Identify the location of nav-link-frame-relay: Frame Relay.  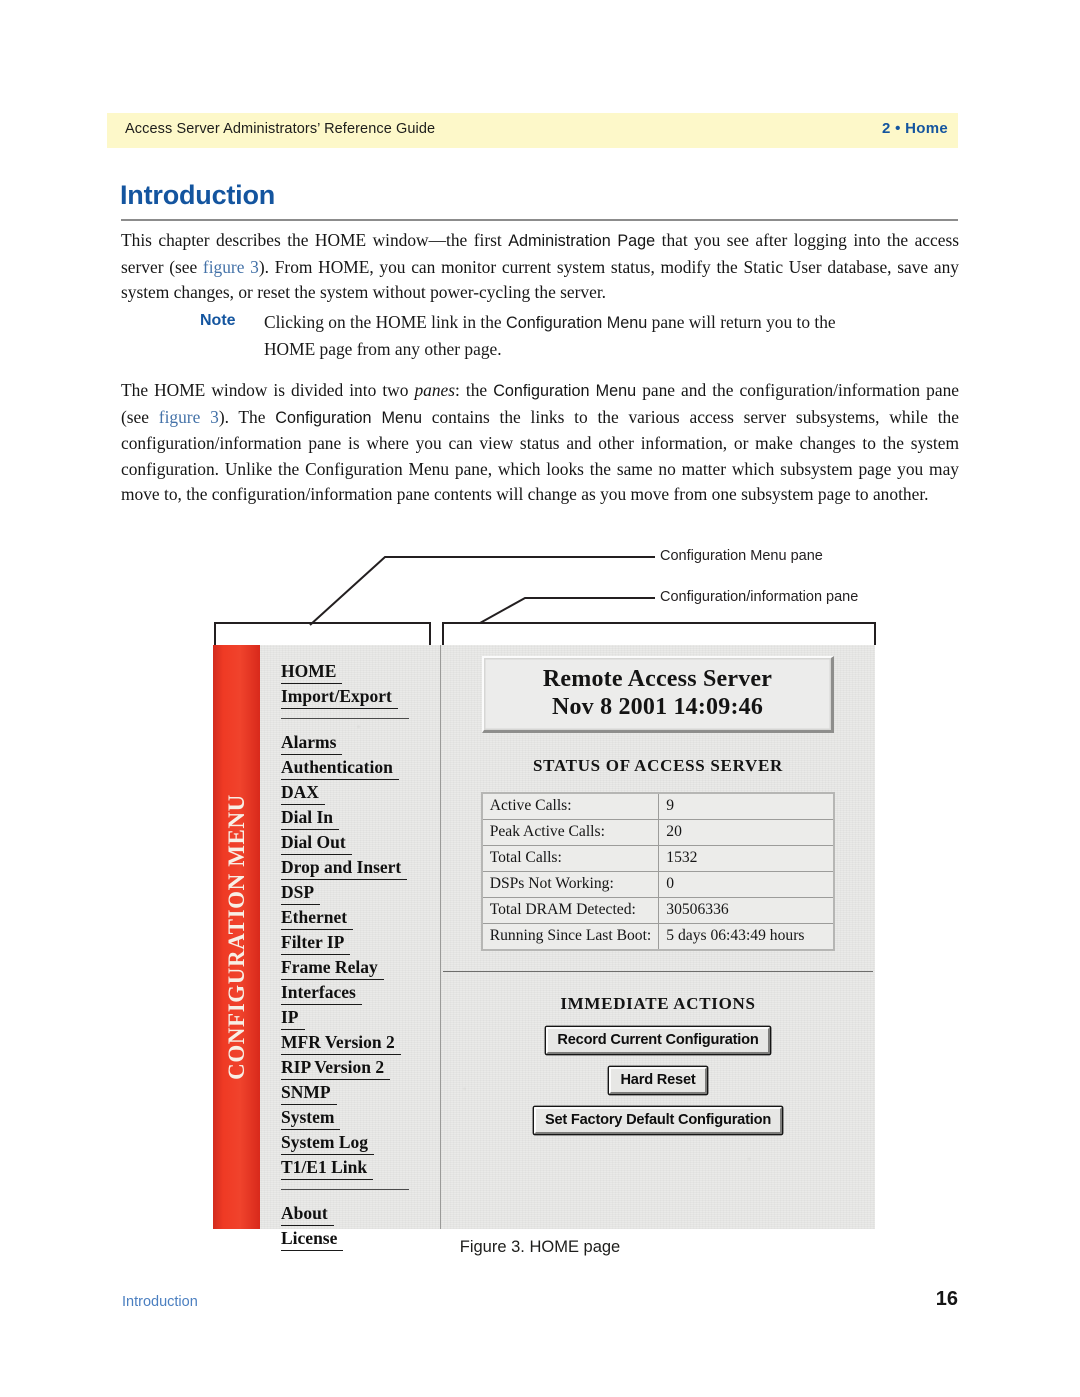
(332, 967).